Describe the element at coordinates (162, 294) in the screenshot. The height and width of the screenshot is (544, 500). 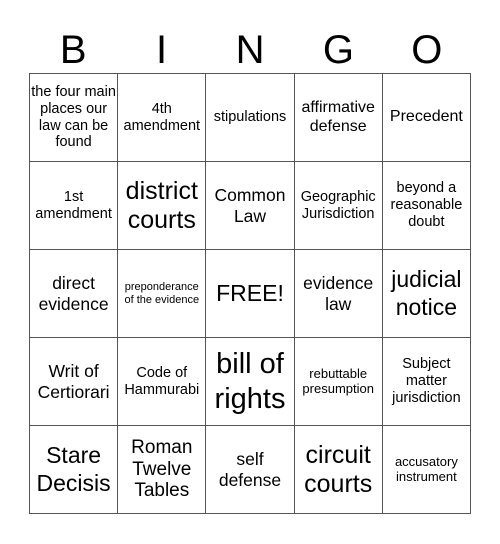
I see `bingo-cell: preponderance of the evidence` at that location.